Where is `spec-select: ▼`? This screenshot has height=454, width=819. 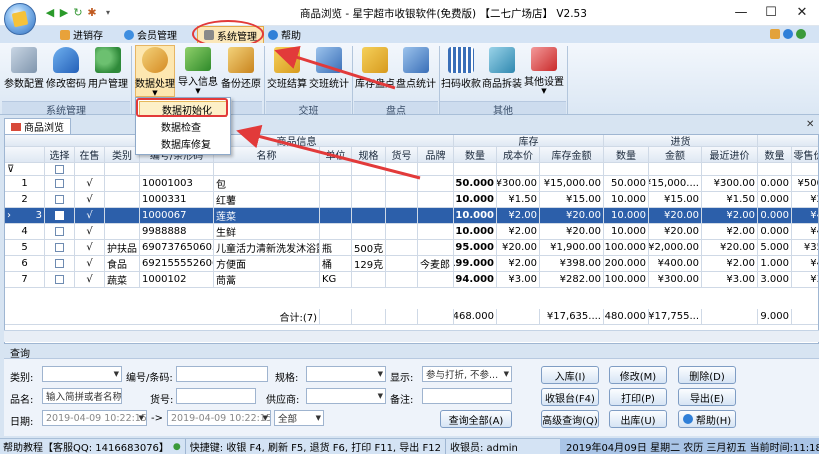 spec-select: ▼ is located at coordinates (346, 374).